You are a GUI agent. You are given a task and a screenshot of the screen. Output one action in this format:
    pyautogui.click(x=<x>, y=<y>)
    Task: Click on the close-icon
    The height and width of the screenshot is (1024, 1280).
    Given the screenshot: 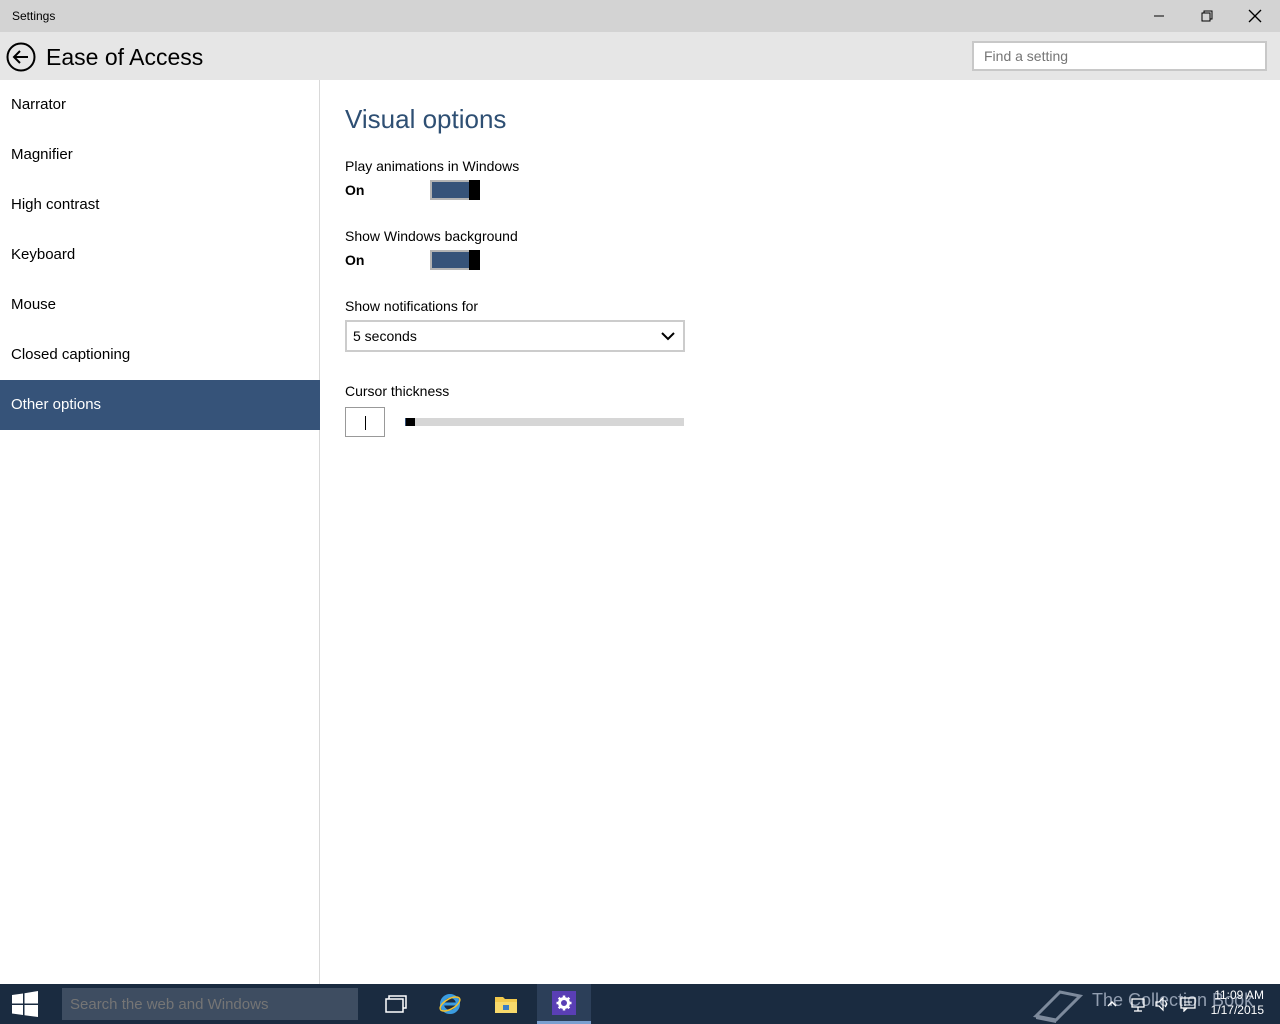 What is the action you would take?
    pyautogui.click(x=1255, y=16)
    